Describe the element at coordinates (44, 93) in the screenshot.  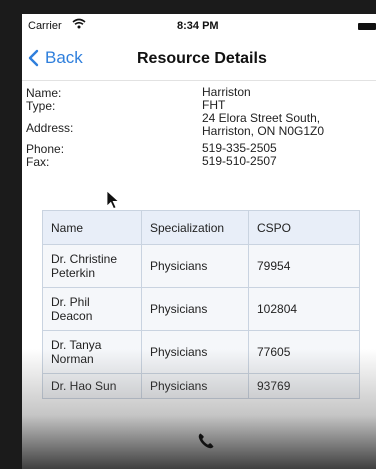
I see `name-label: Name:` at that location.